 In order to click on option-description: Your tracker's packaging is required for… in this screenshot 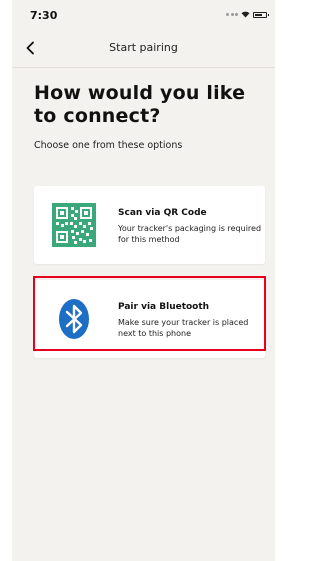, I will do `click(190, 234)`.